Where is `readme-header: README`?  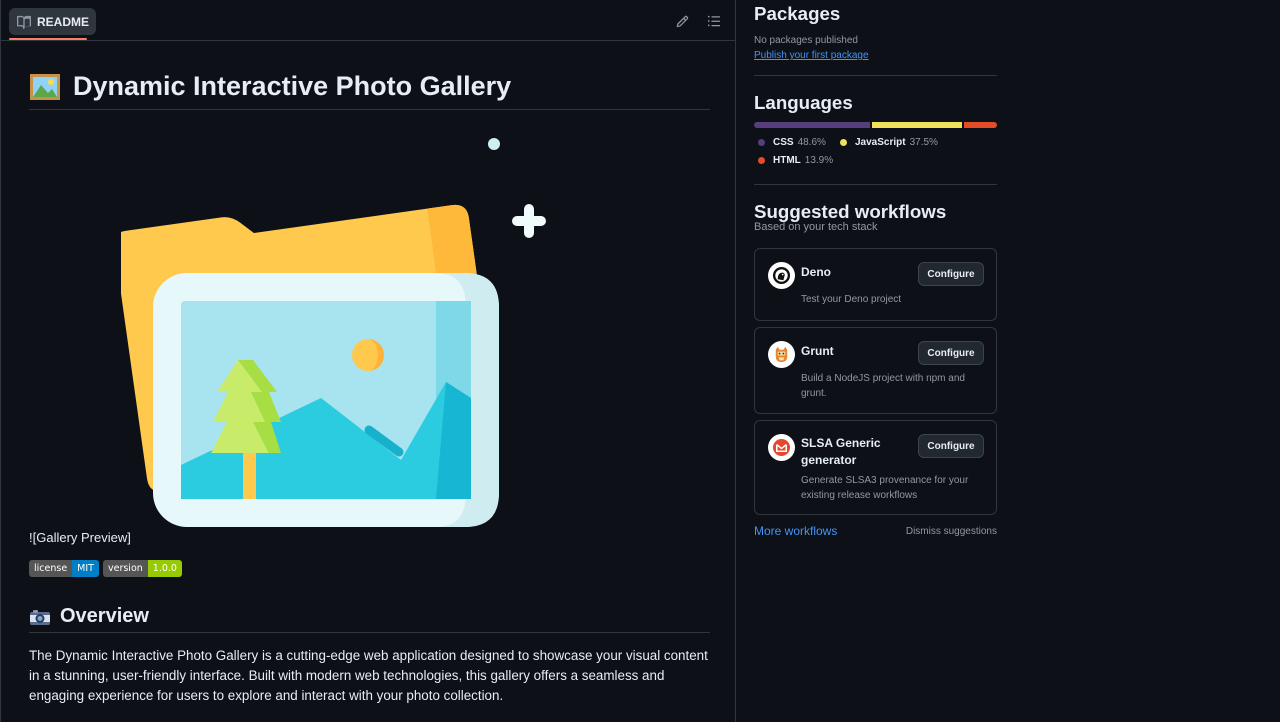
readme-header: README is located at coordinates (368, 20).